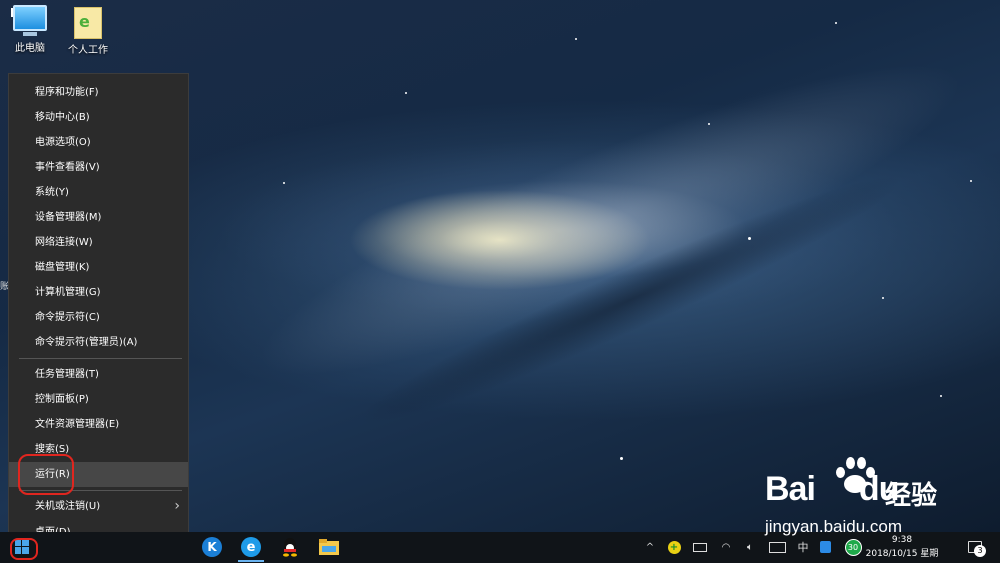 This screenshot has height=575, width=1000. I want to click on menu-separator, so click(100, 358).